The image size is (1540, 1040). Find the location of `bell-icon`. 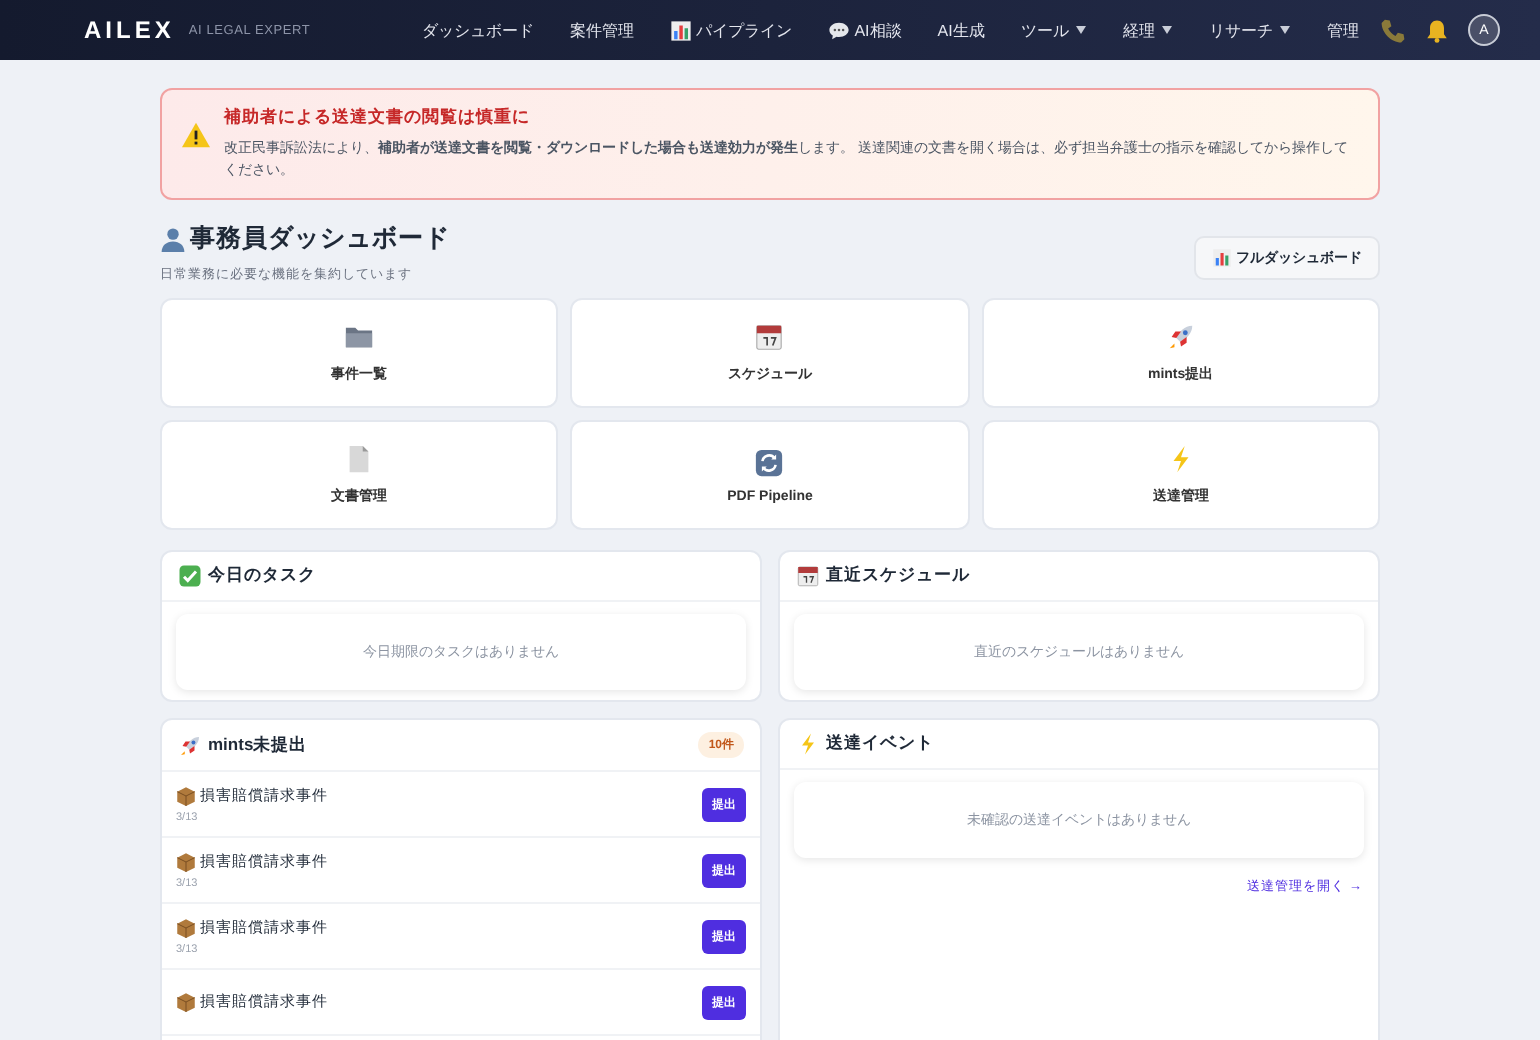

bell-icon is located at coordinates (1437, 30).